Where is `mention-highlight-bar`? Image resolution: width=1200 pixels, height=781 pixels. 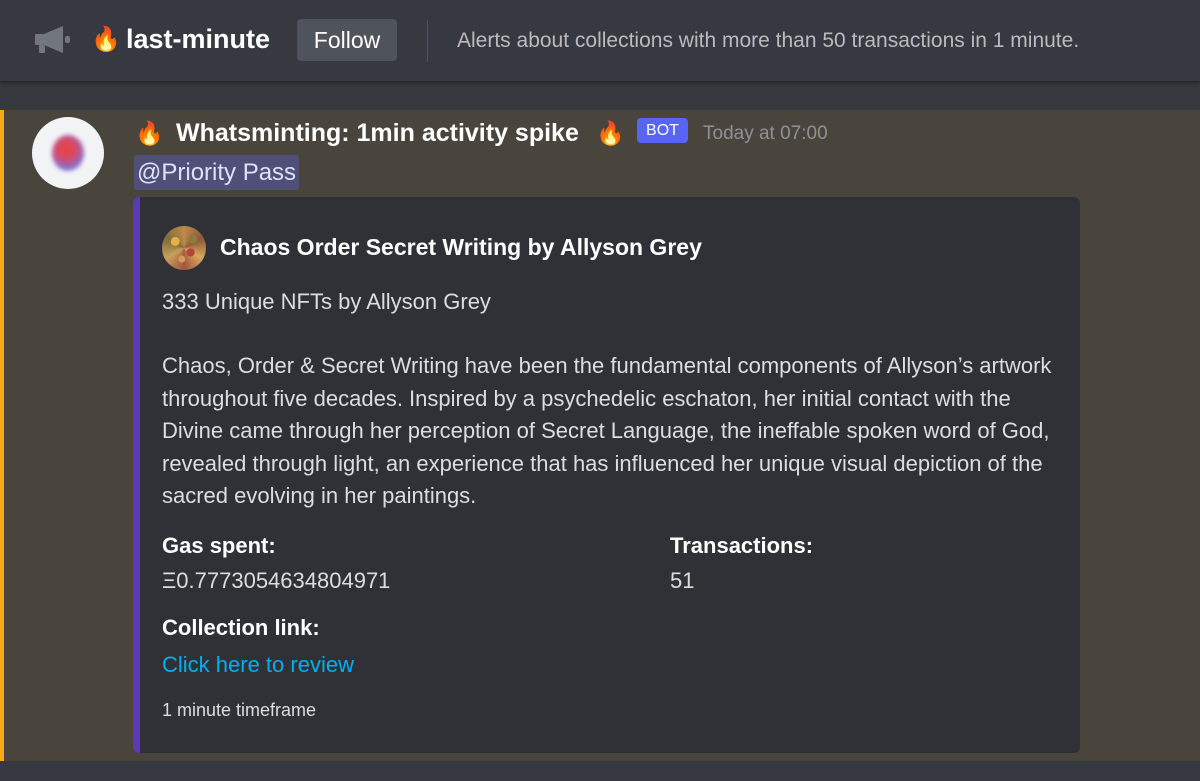
mention-highlight-bar is located at coordinates (2, 435).